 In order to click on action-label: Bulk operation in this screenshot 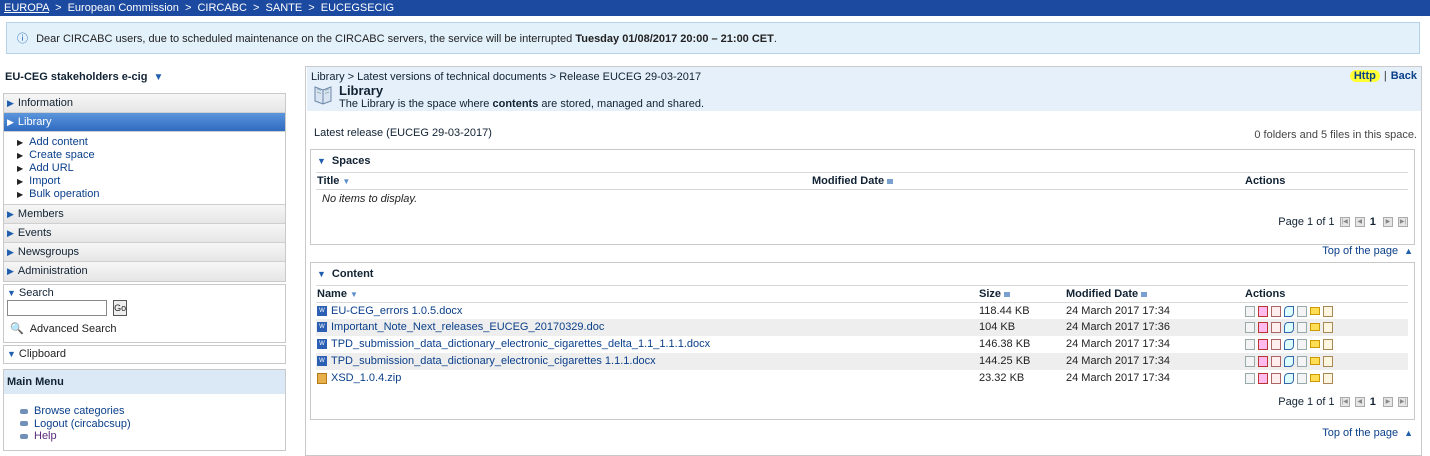, I will do `click(64, 194)`.